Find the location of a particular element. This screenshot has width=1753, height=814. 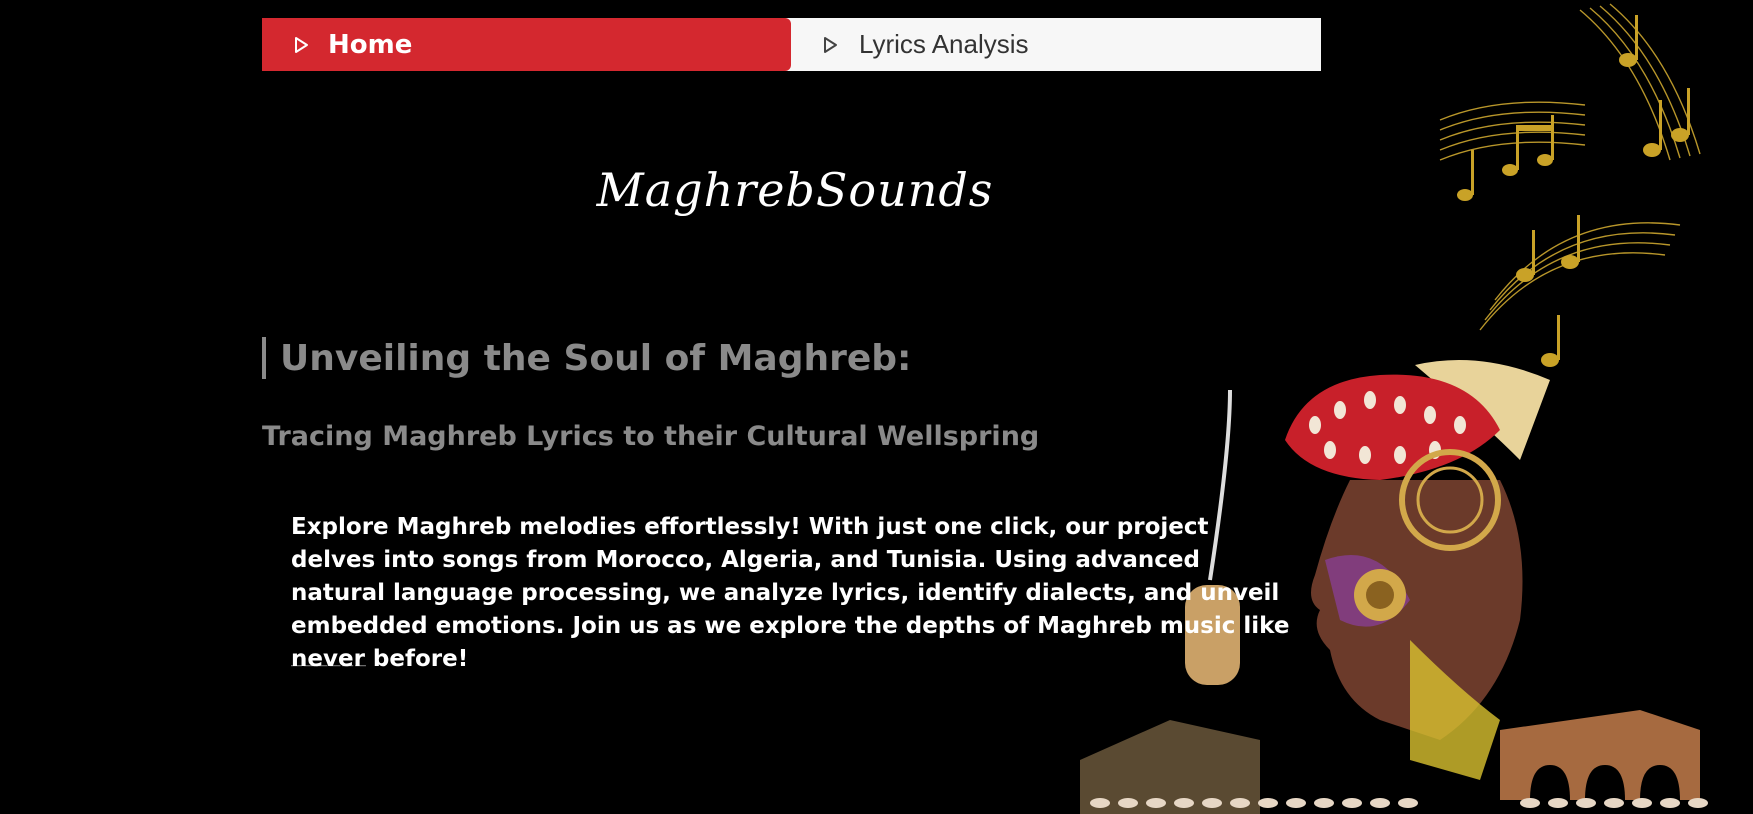

hero-headline: Unveiling the Soul of Maghreb: is located at coordinates (586, 358).